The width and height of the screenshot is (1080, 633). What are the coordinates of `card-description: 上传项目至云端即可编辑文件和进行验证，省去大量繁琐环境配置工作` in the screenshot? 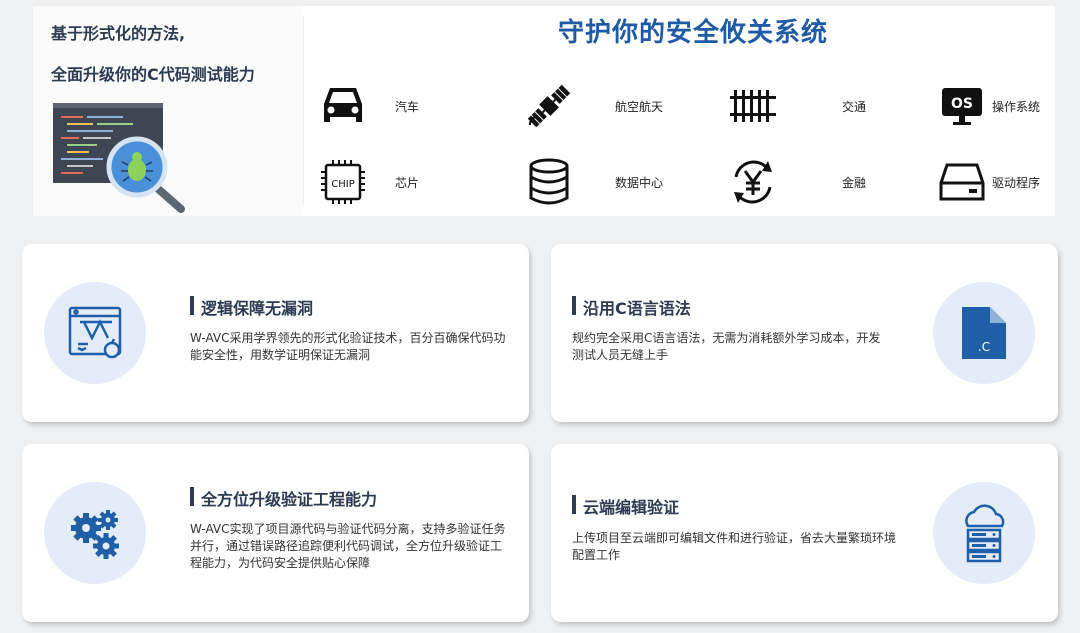 It's located at (734, 546).